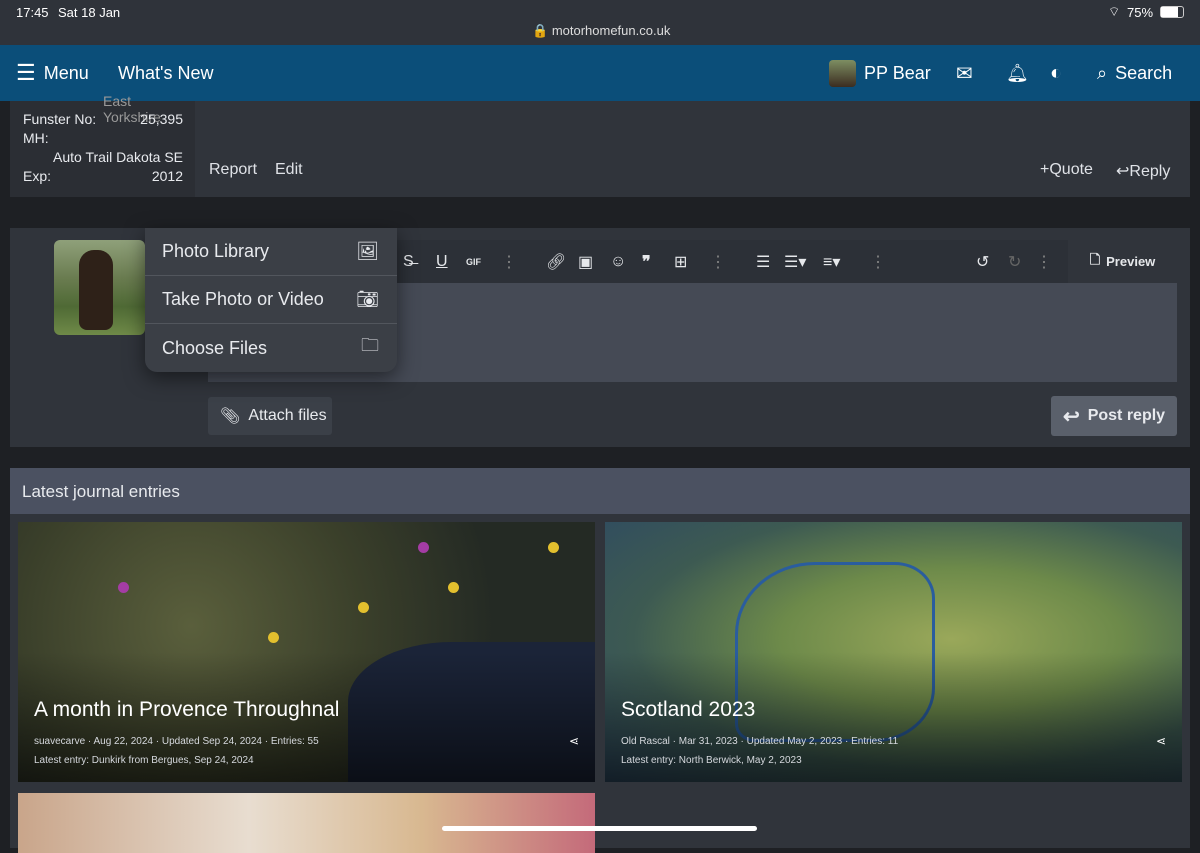 This screenshot has width=1200, height=853. Describe the element at coordinates (599, 828) in the screenshot. I see `home-indicator` at that location.